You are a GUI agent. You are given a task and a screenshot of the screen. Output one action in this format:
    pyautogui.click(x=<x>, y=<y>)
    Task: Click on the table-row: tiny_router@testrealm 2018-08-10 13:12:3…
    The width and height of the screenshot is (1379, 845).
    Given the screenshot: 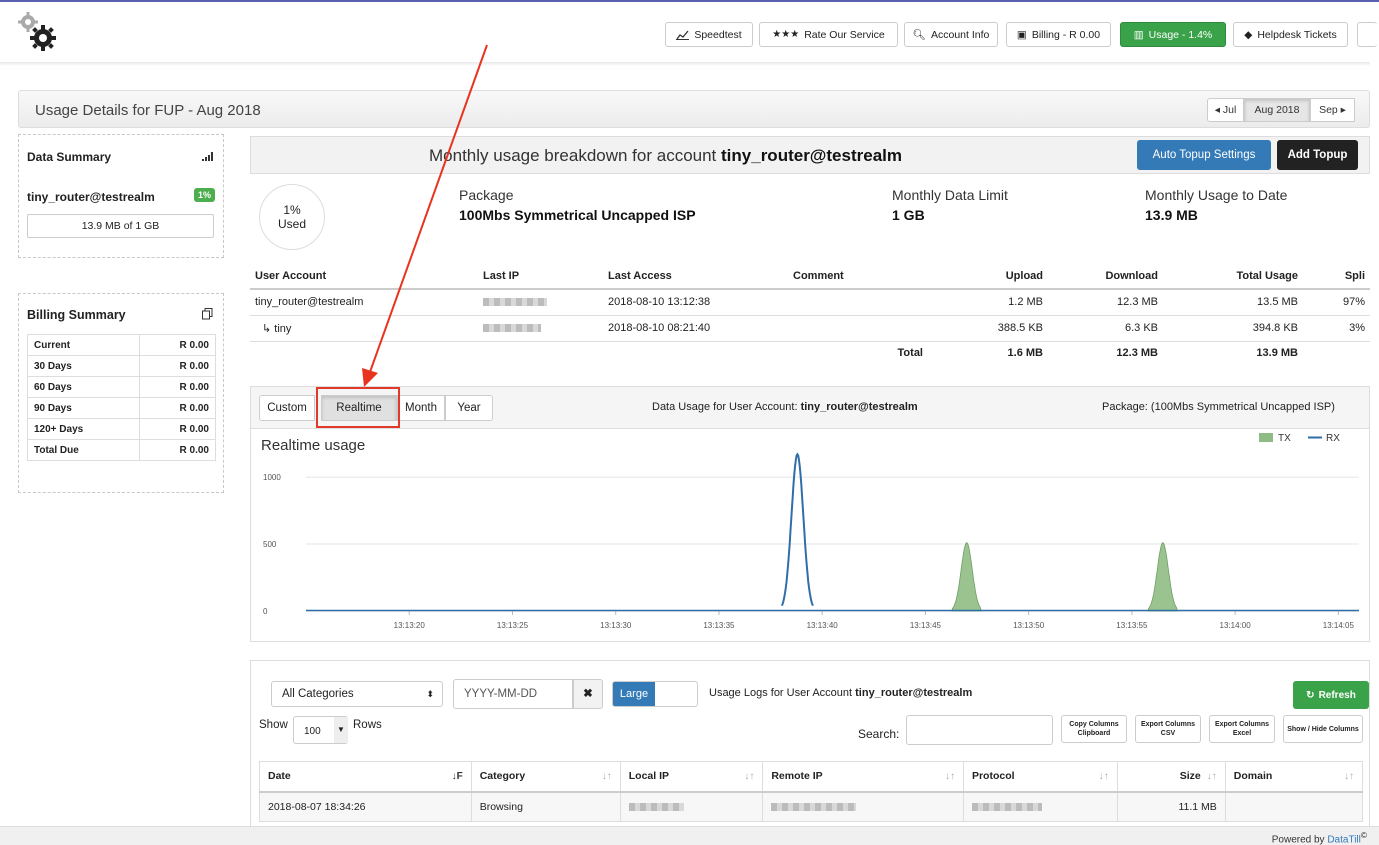 What is the action you would take?
    pyautogui.click(x=810, y=302)
    